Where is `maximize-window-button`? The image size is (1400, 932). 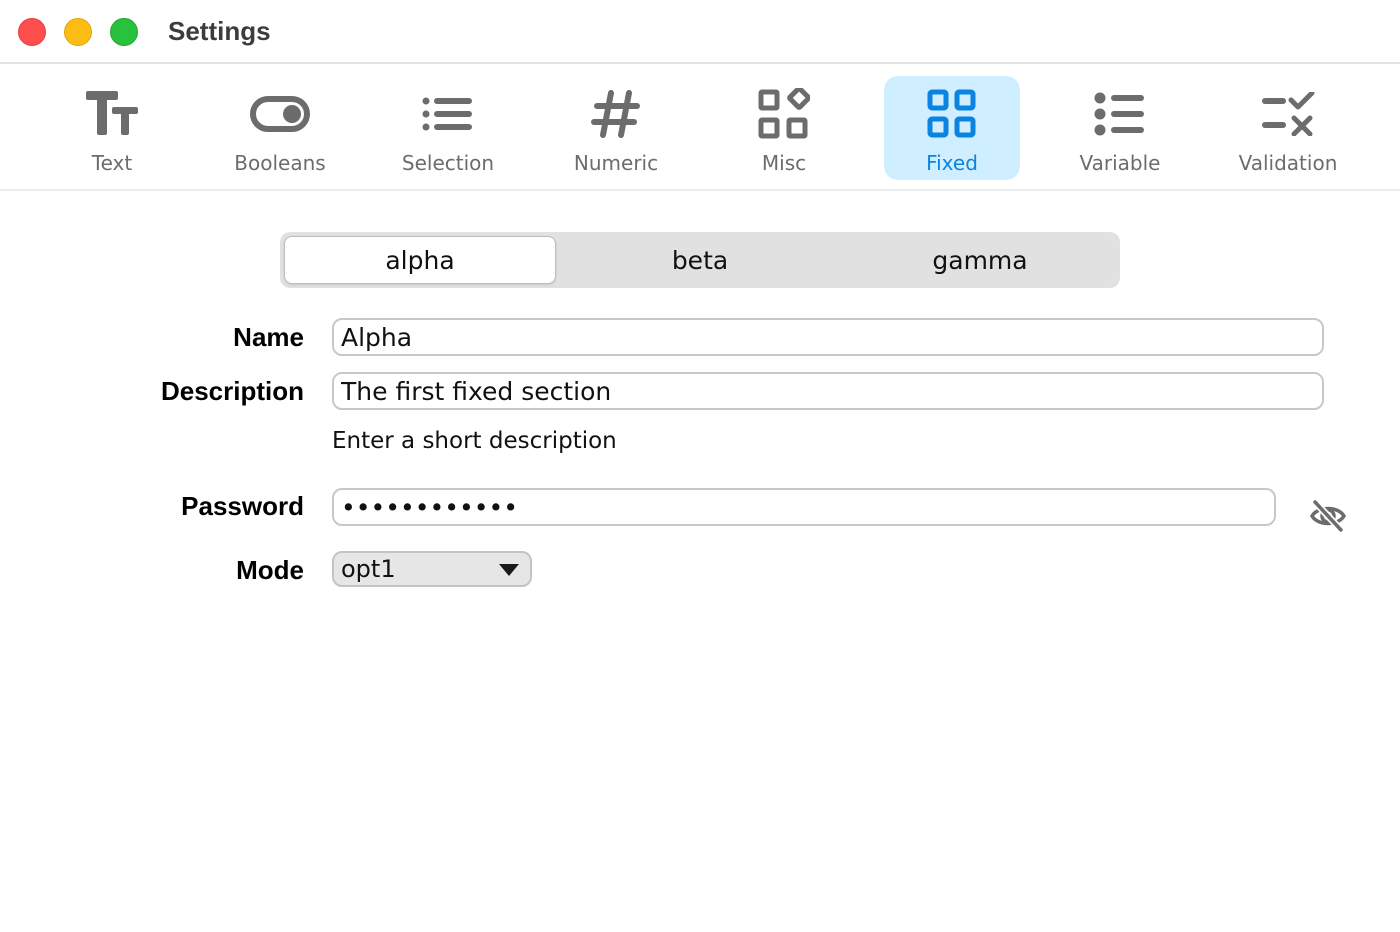
maximize-window-button is located at coordinates (124, 32).